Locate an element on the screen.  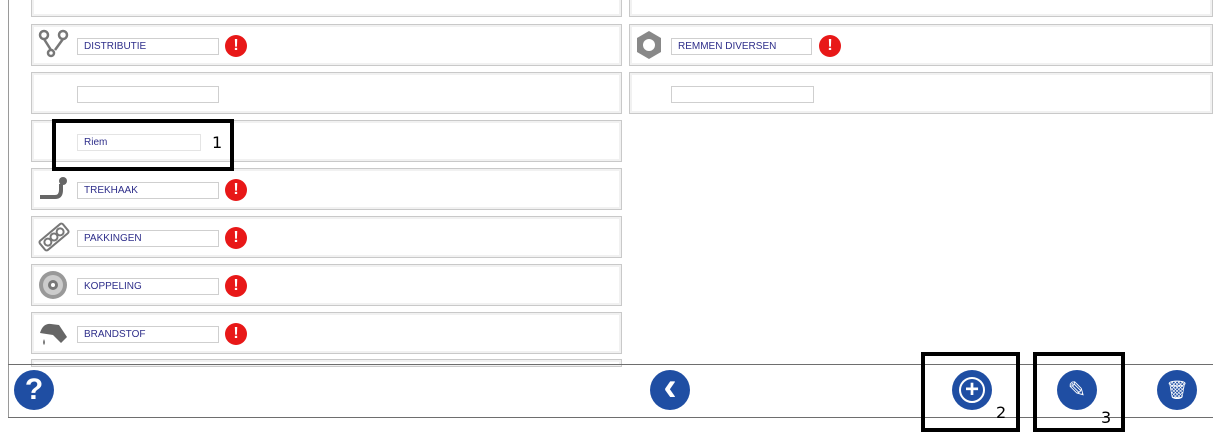
trash-icon: 🗑 is located at coordinates (1177, 390).